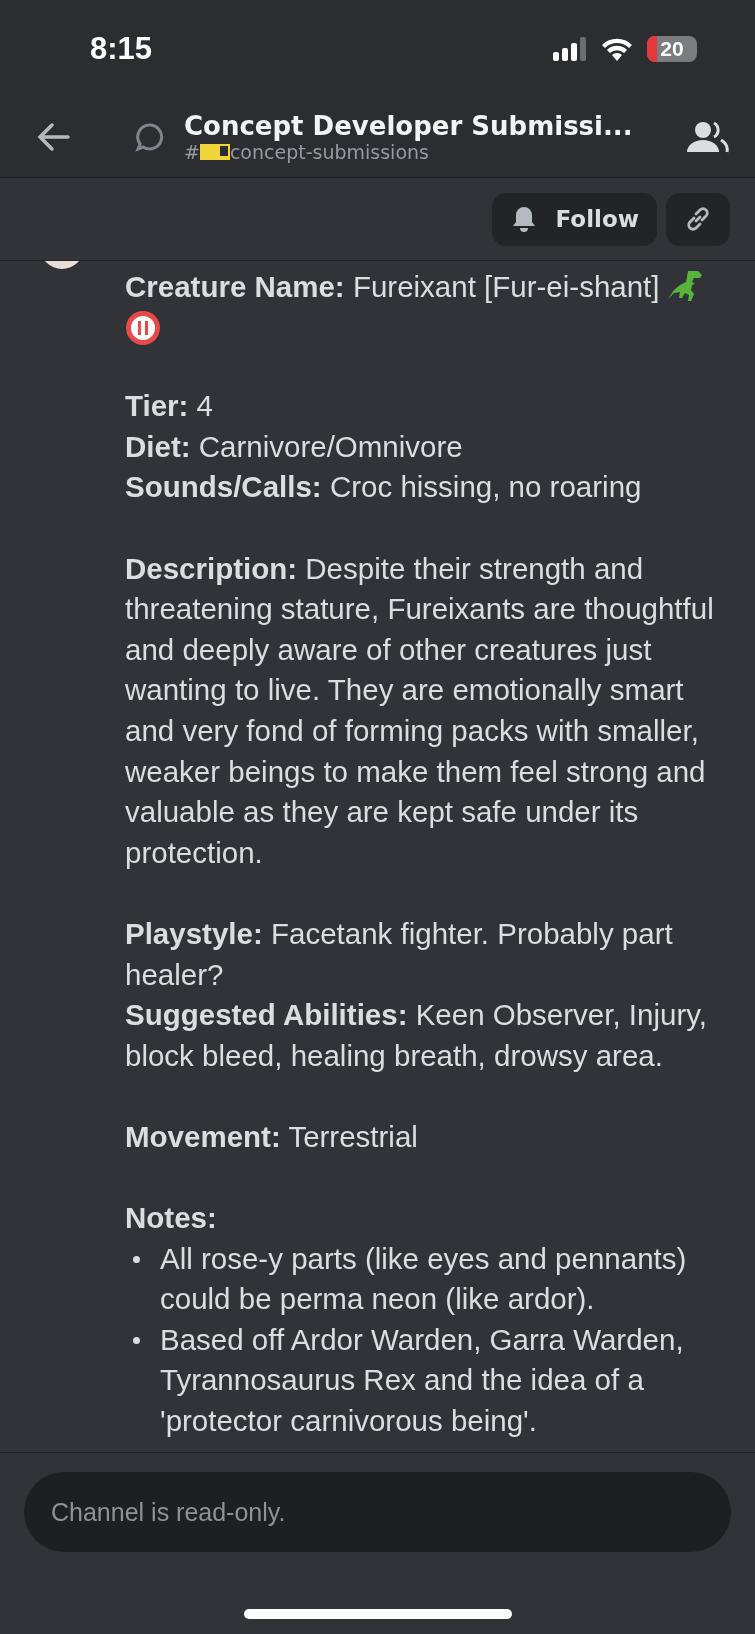 The image size is (755, 1634). Describe the element at coordinates (294, 446) in the screenshot. I see `message-line: Diet: Carnivore/Omnivore` at that location.